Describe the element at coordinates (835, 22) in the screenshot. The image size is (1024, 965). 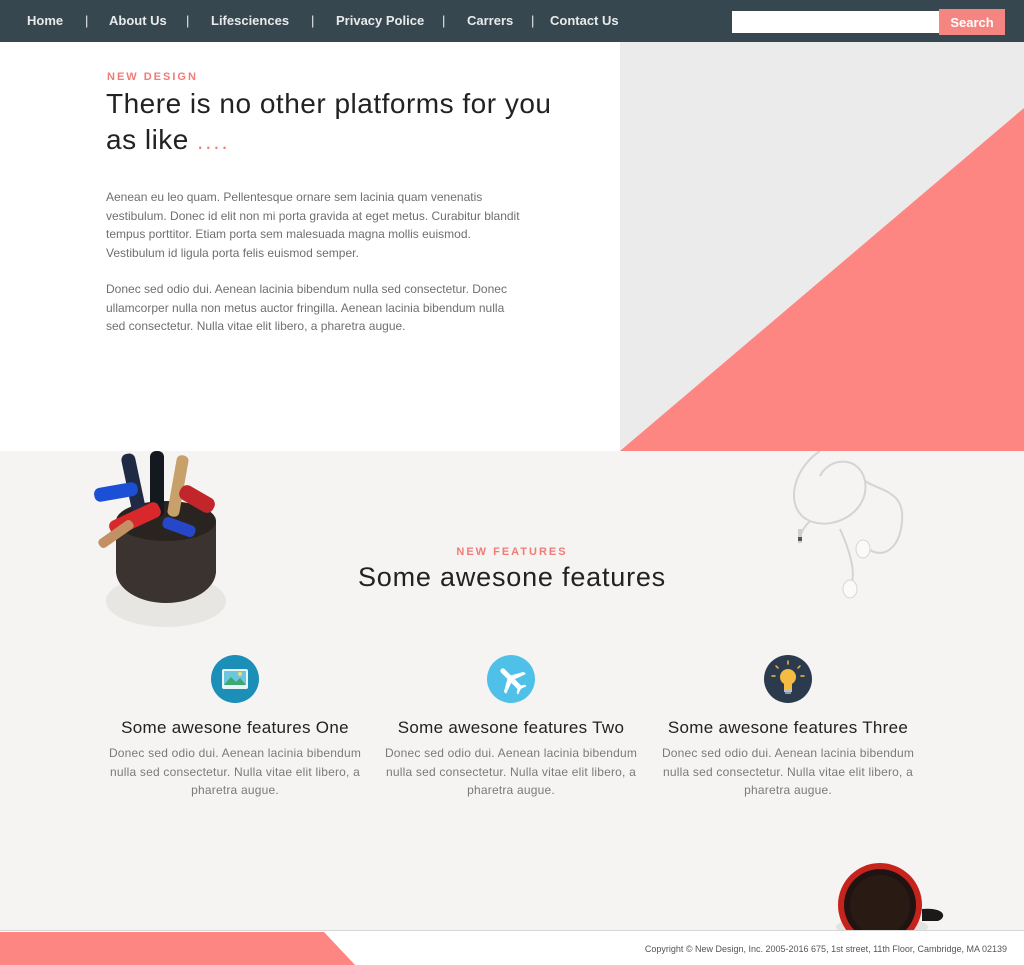
I see `search-input` at that location.